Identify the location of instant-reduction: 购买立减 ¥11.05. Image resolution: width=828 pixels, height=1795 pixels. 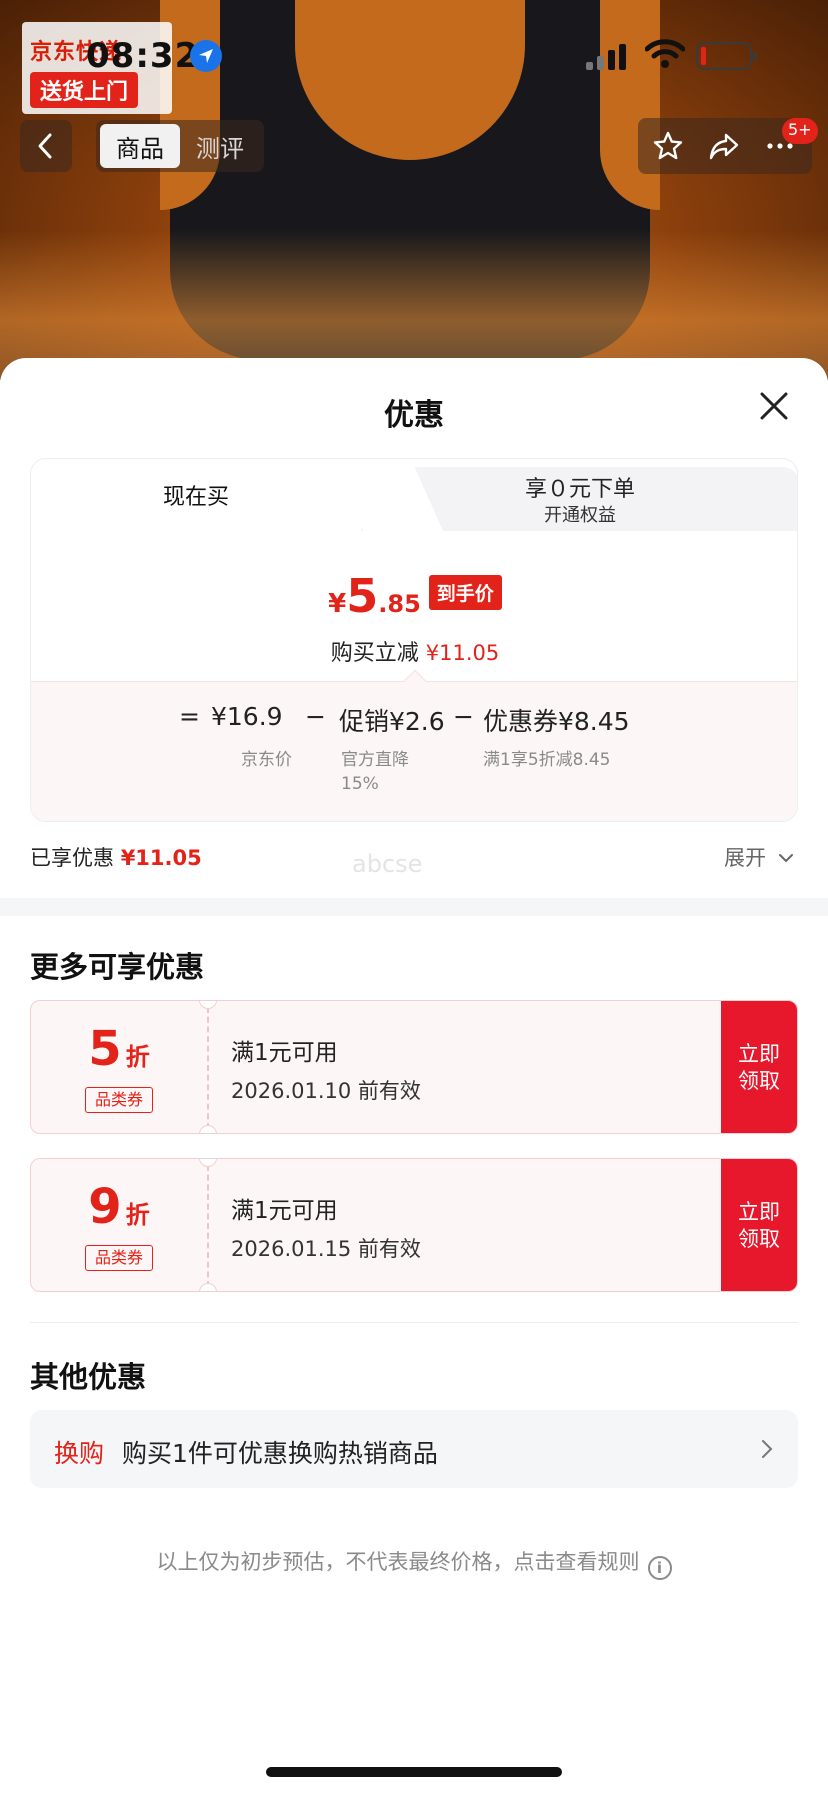
(414, 651).